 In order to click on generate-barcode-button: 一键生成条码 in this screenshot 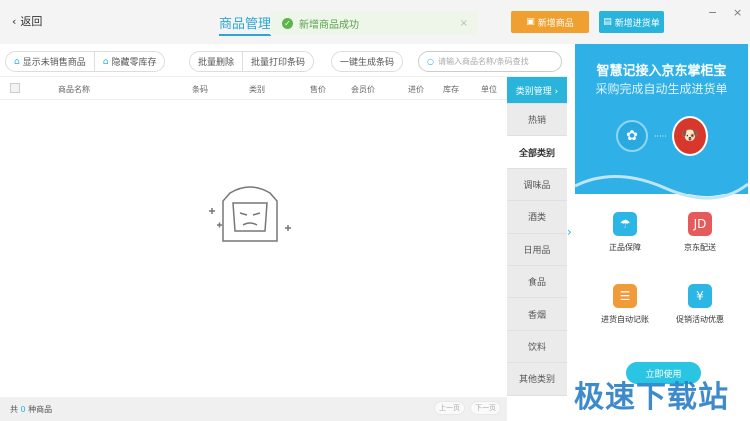, I will do `click(367, 61)`.